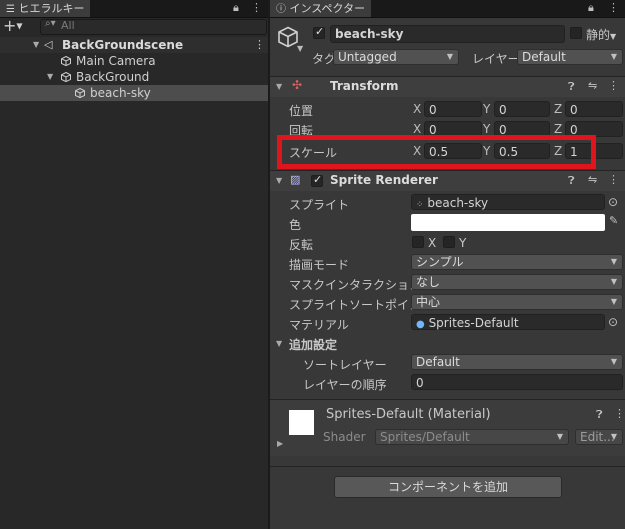 This screenshot has height=529, width=625. I want to click on sprite-object-field: ⁘ beach-sky, so click(508, 202).